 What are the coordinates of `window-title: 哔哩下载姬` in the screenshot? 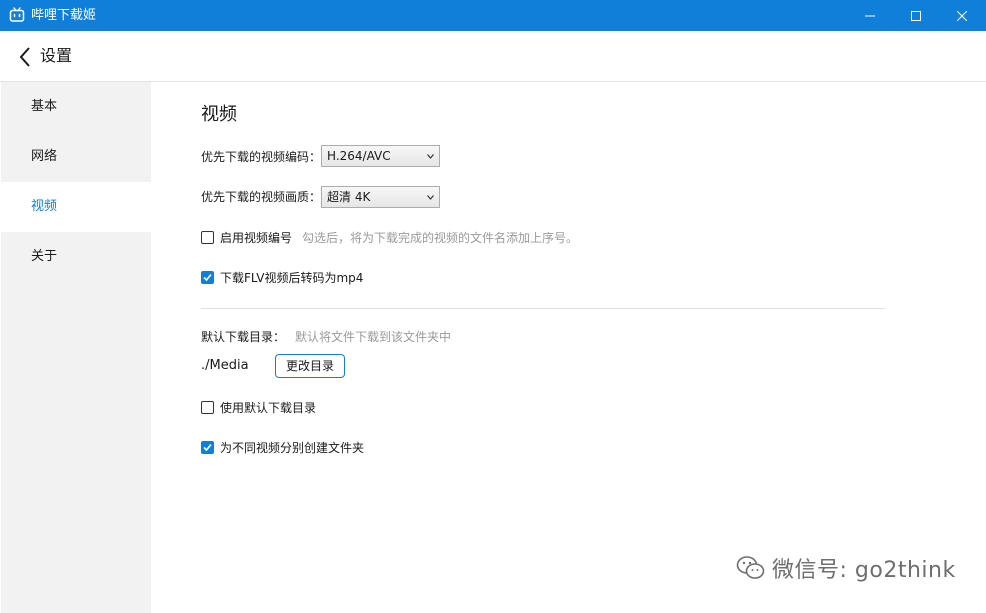 It's located at (64, 15).